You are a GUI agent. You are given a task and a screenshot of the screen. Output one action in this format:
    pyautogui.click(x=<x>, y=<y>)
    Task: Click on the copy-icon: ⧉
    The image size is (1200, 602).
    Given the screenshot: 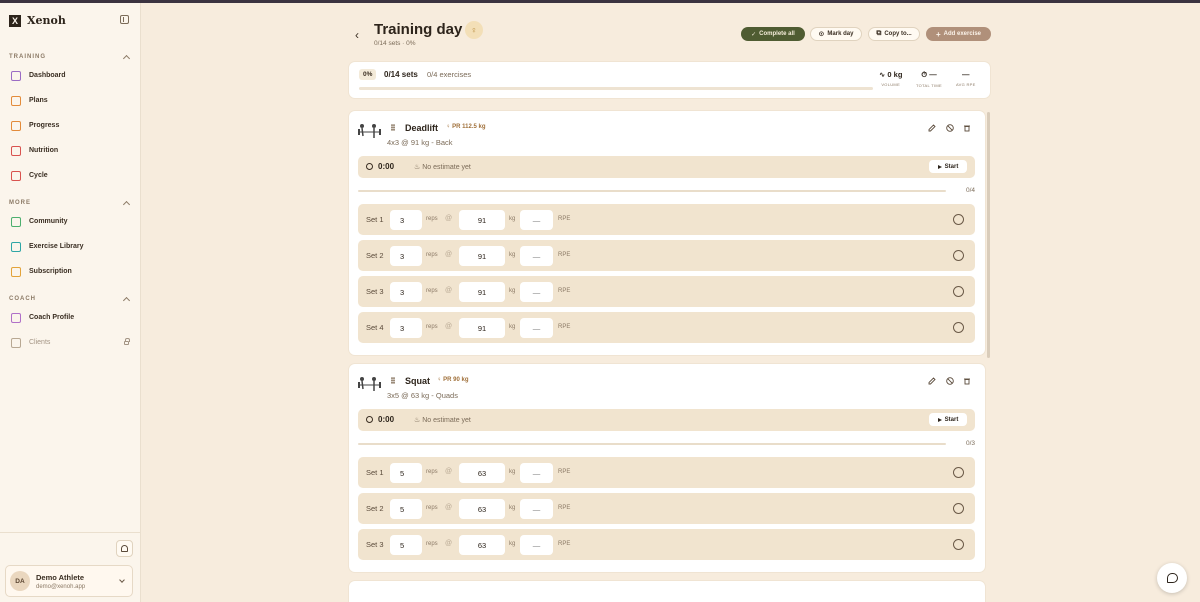 What is the action you would take?
    pyautogui.click(x=879, y=33)
    